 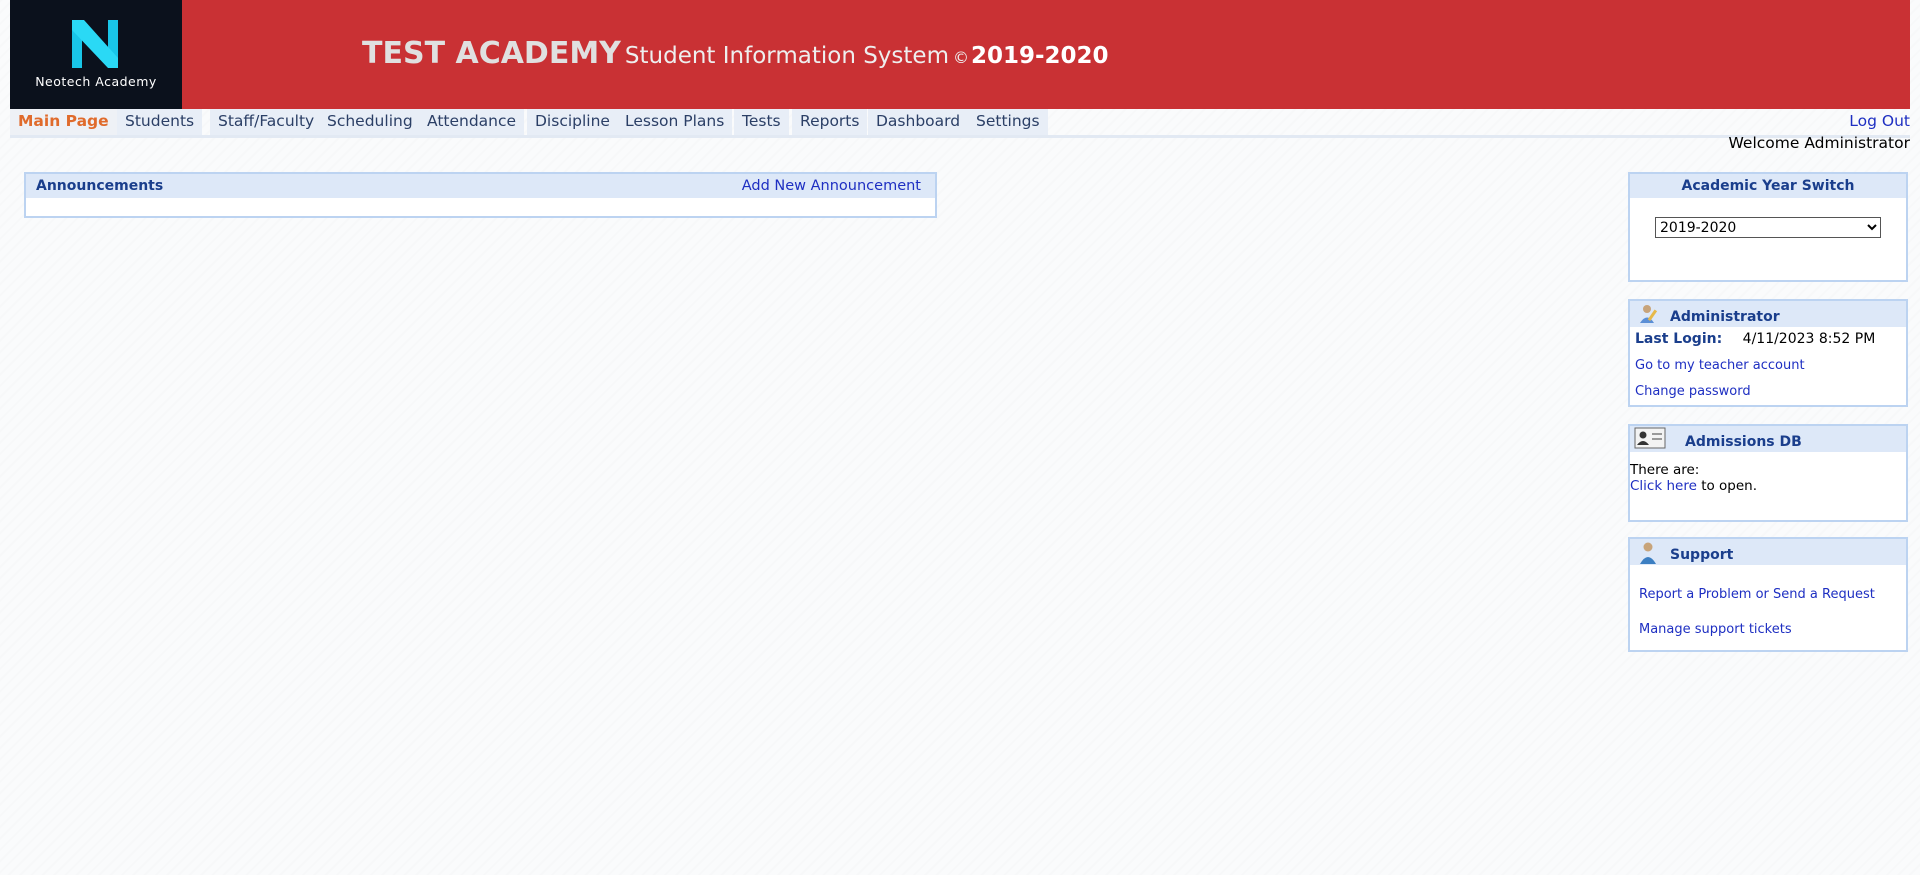 I want to click on academic-year-select: 2019-2020, so click(x=1768, y=227).